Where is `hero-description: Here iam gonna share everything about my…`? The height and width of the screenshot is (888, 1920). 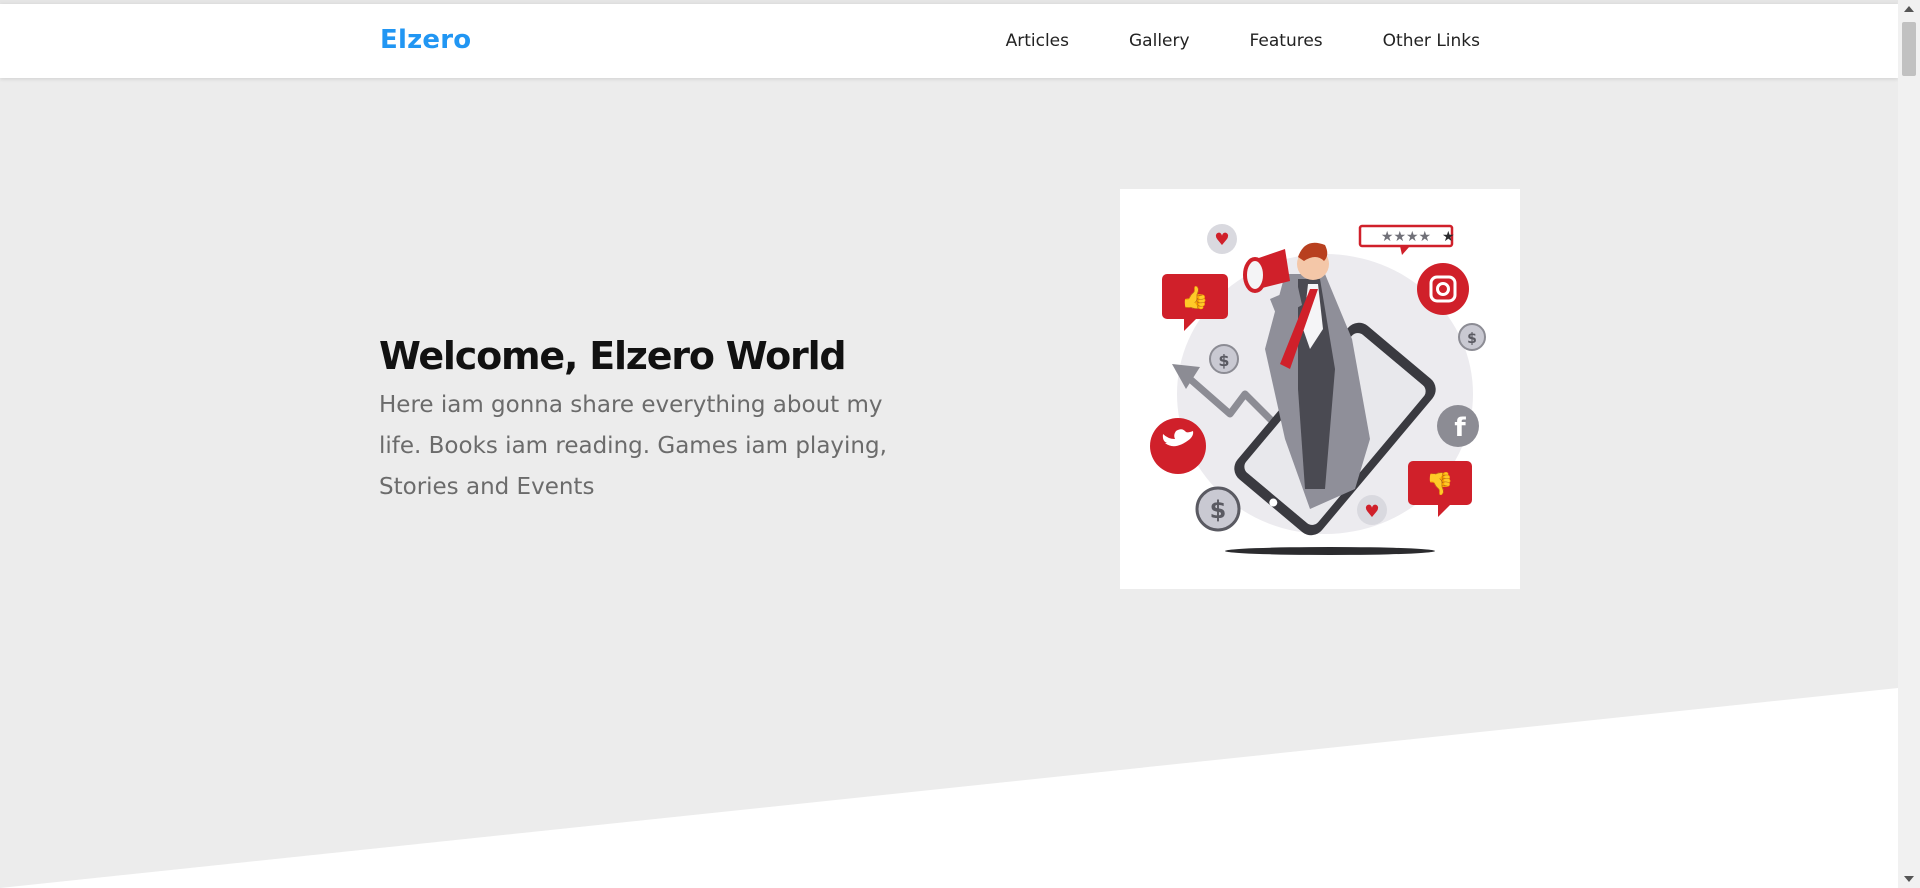
hero-description: Here iam gonna share everything about my… is located at coordinates (633, 446).